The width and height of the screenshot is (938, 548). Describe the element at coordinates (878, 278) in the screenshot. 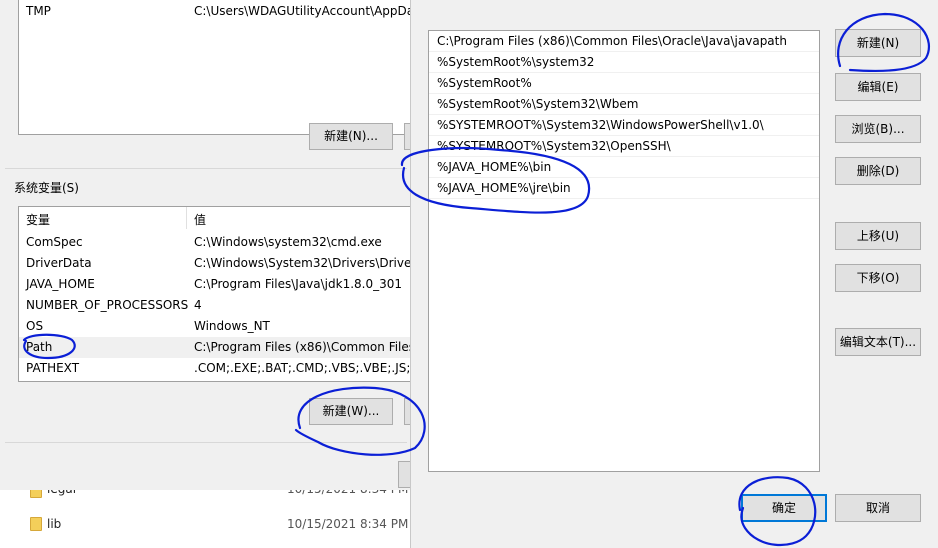

I see `move-down-button: 下移(O)` at that location.